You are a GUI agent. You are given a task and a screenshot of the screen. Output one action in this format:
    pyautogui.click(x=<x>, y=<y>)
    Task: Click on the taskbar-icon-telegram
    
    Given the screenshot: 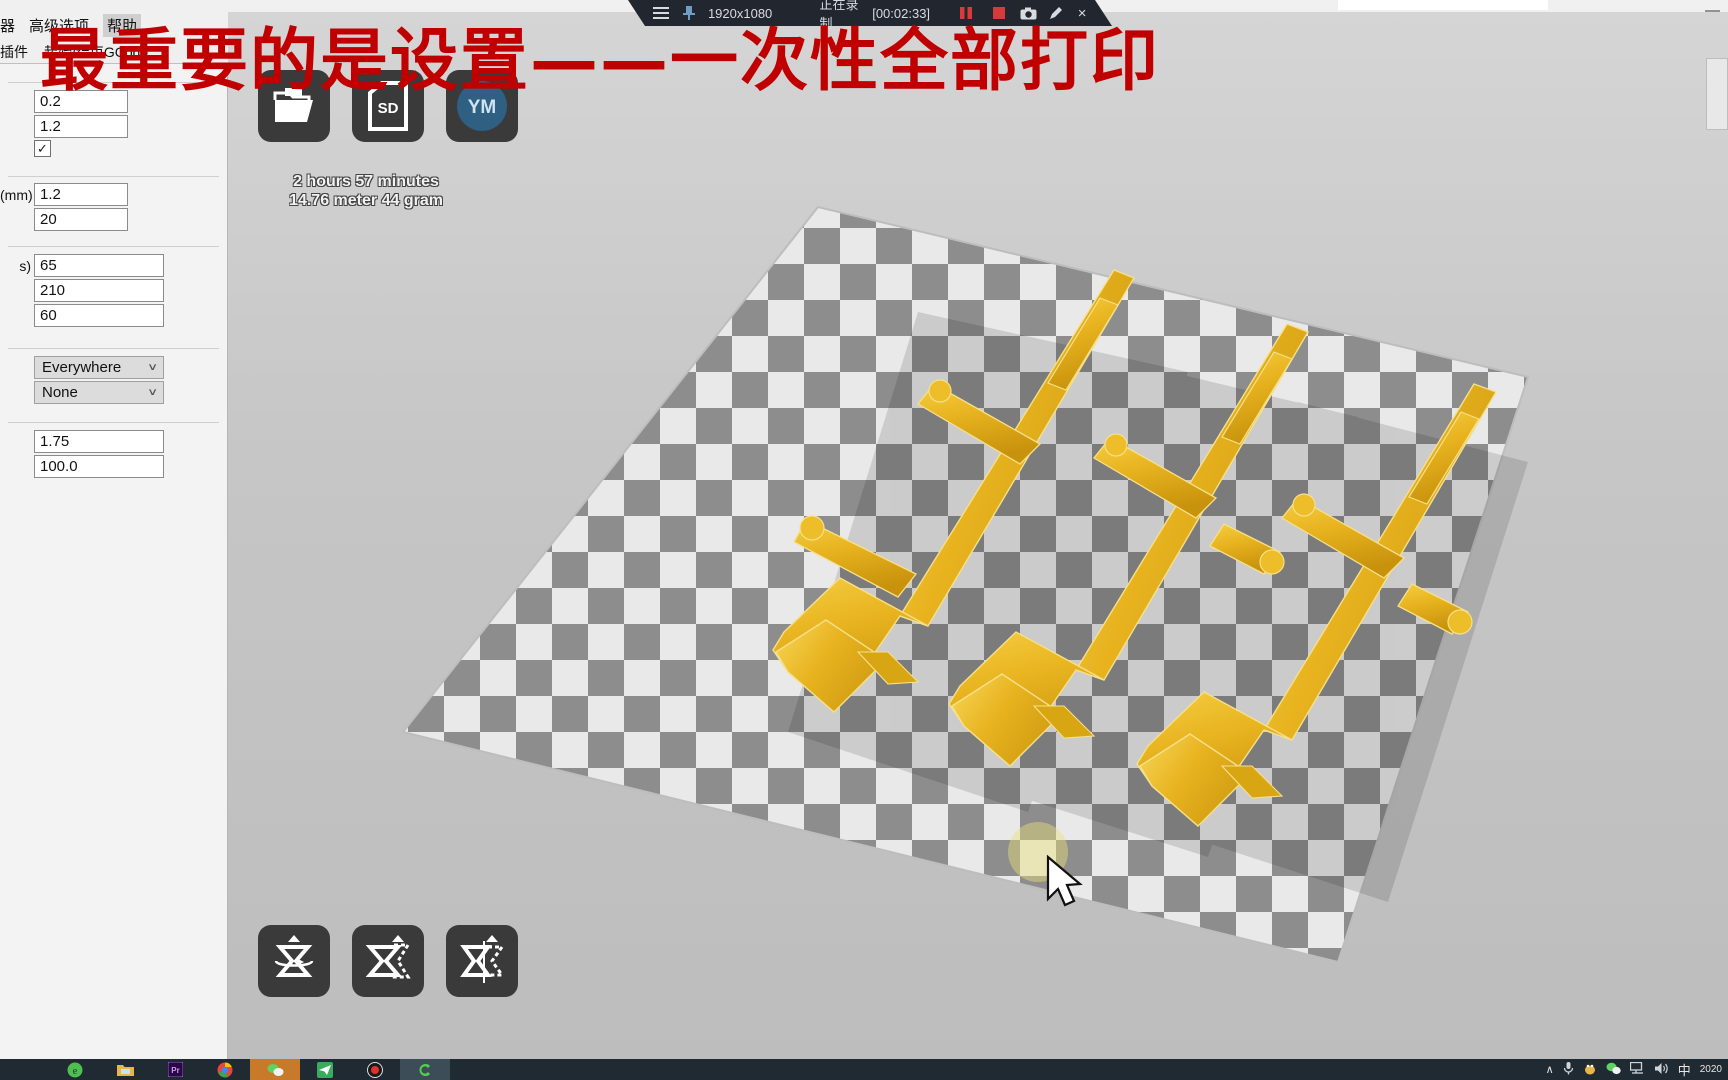 What is the action you would take?
    pyautogui.click(x=325, y=1069)
    